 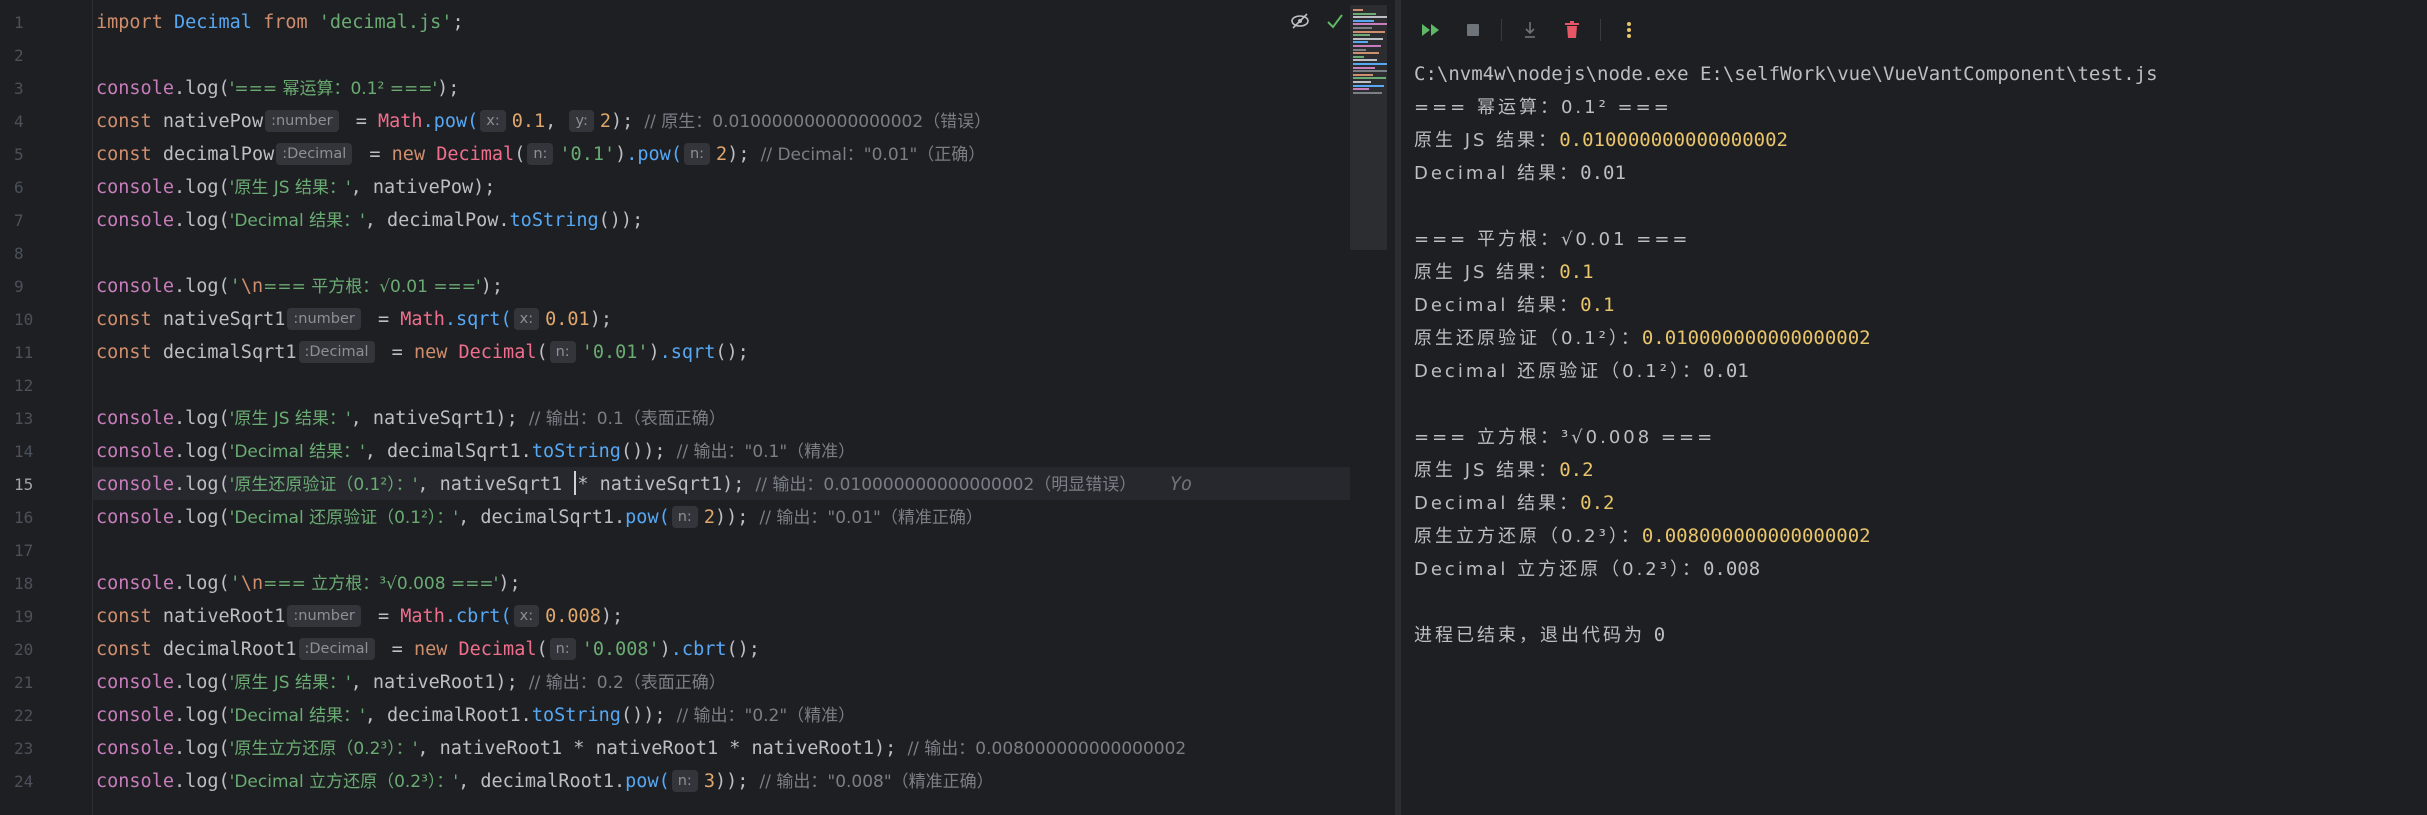 I want to click on more-options-button, so click(x=1629, y=30).